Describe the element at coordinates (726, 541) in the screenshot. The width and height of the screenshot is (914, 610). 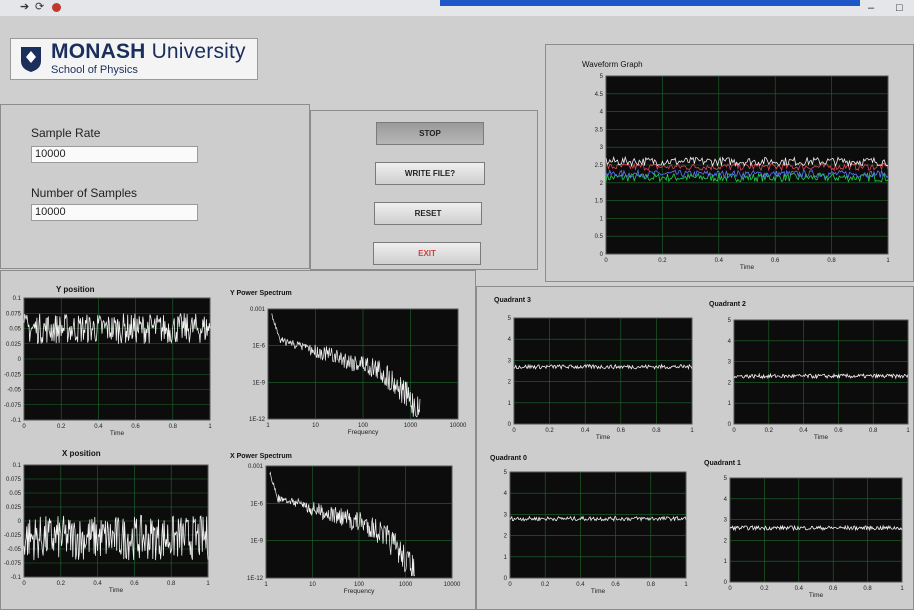
I see `quadrant_1-ytick: 2` at that location.